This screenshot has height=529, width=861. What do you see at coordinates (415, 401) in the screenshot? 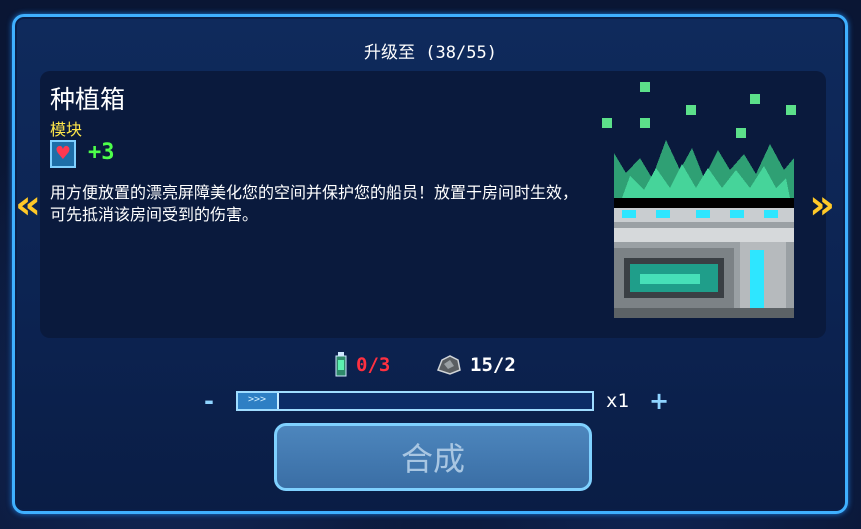
I see `quantity-slider: >>>` at bounding box center [415, 401].